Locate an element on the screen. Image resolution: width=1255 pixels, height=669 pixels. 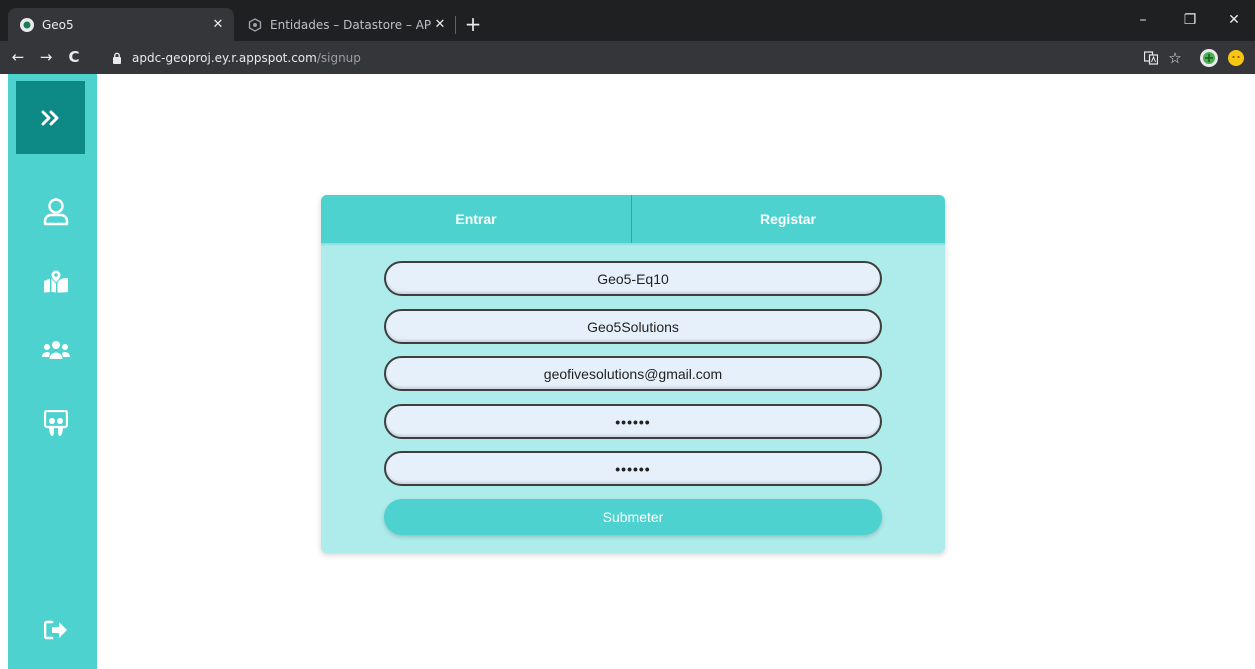
forward-button: → is located at coordinates (46, 57).